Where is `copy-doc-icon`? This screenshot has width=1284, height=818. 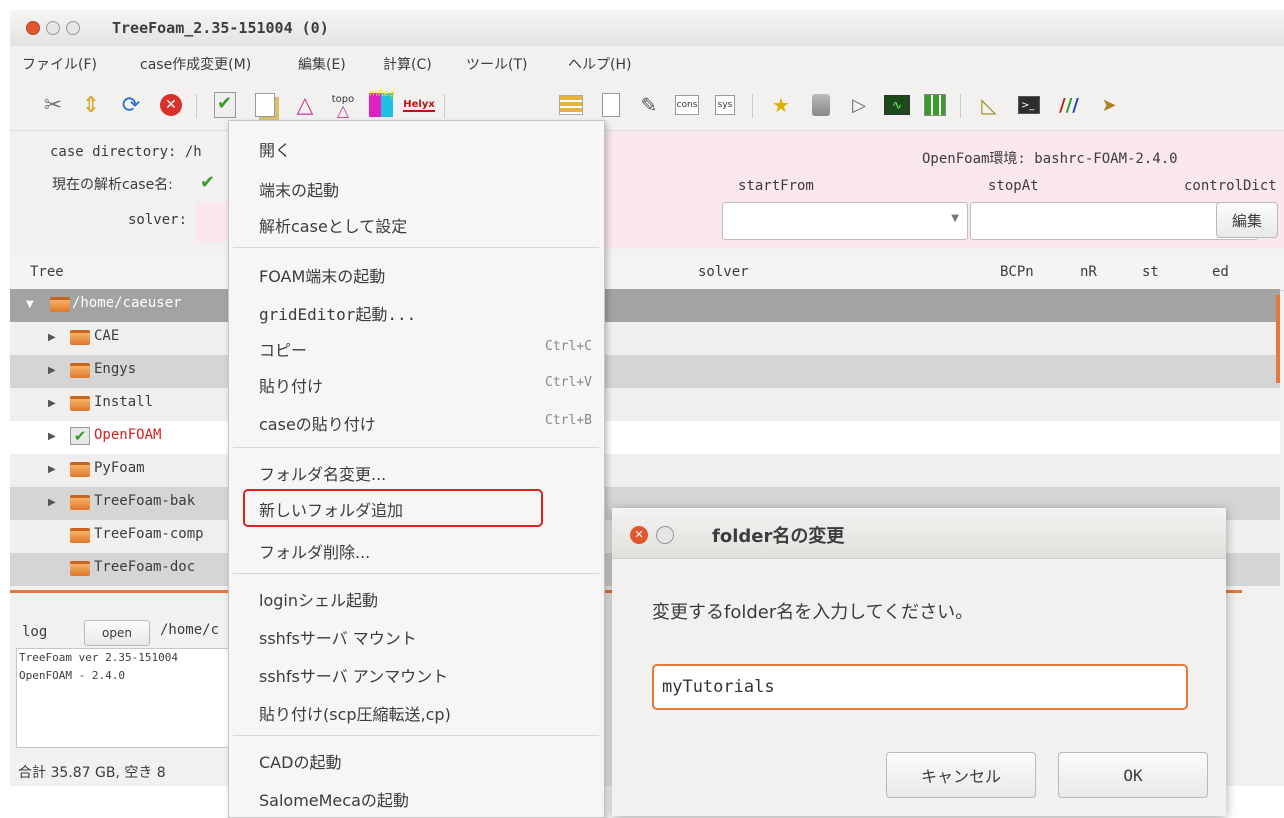
copy-doc-icon is located at coordinates (265, 105).